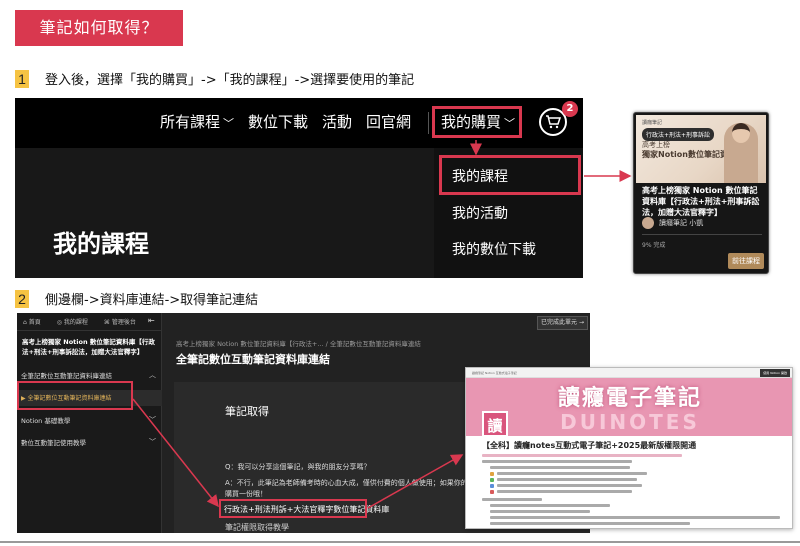 This screenshot has height=546, width=800. I want to click on notion-cover: 讀癮電子筆記 DUINOTES, so click(629, 407).